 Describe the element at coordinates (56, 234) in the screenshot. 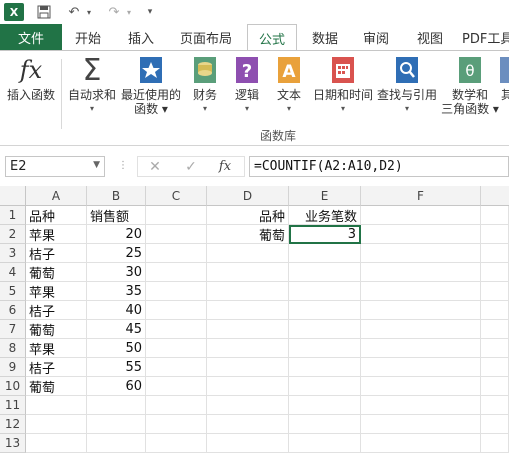

I see `cell-A2: 苹果` at that location.